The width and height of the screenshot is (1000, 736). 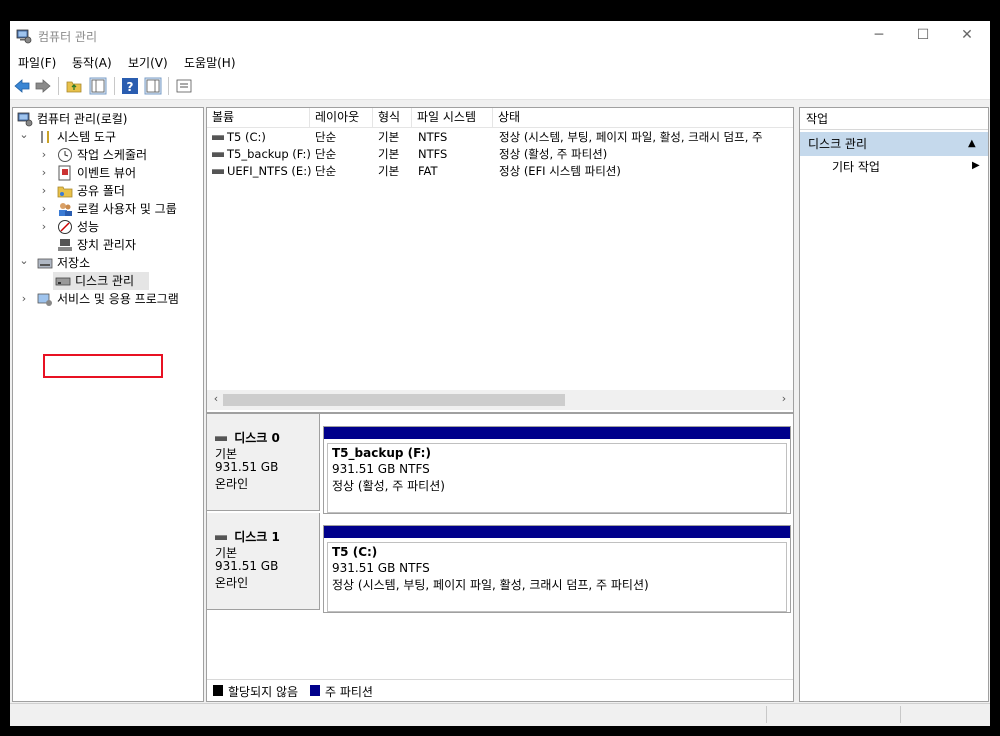 I want to click on submenu-arrow-icon: ▶, so click(x=976, y=165).